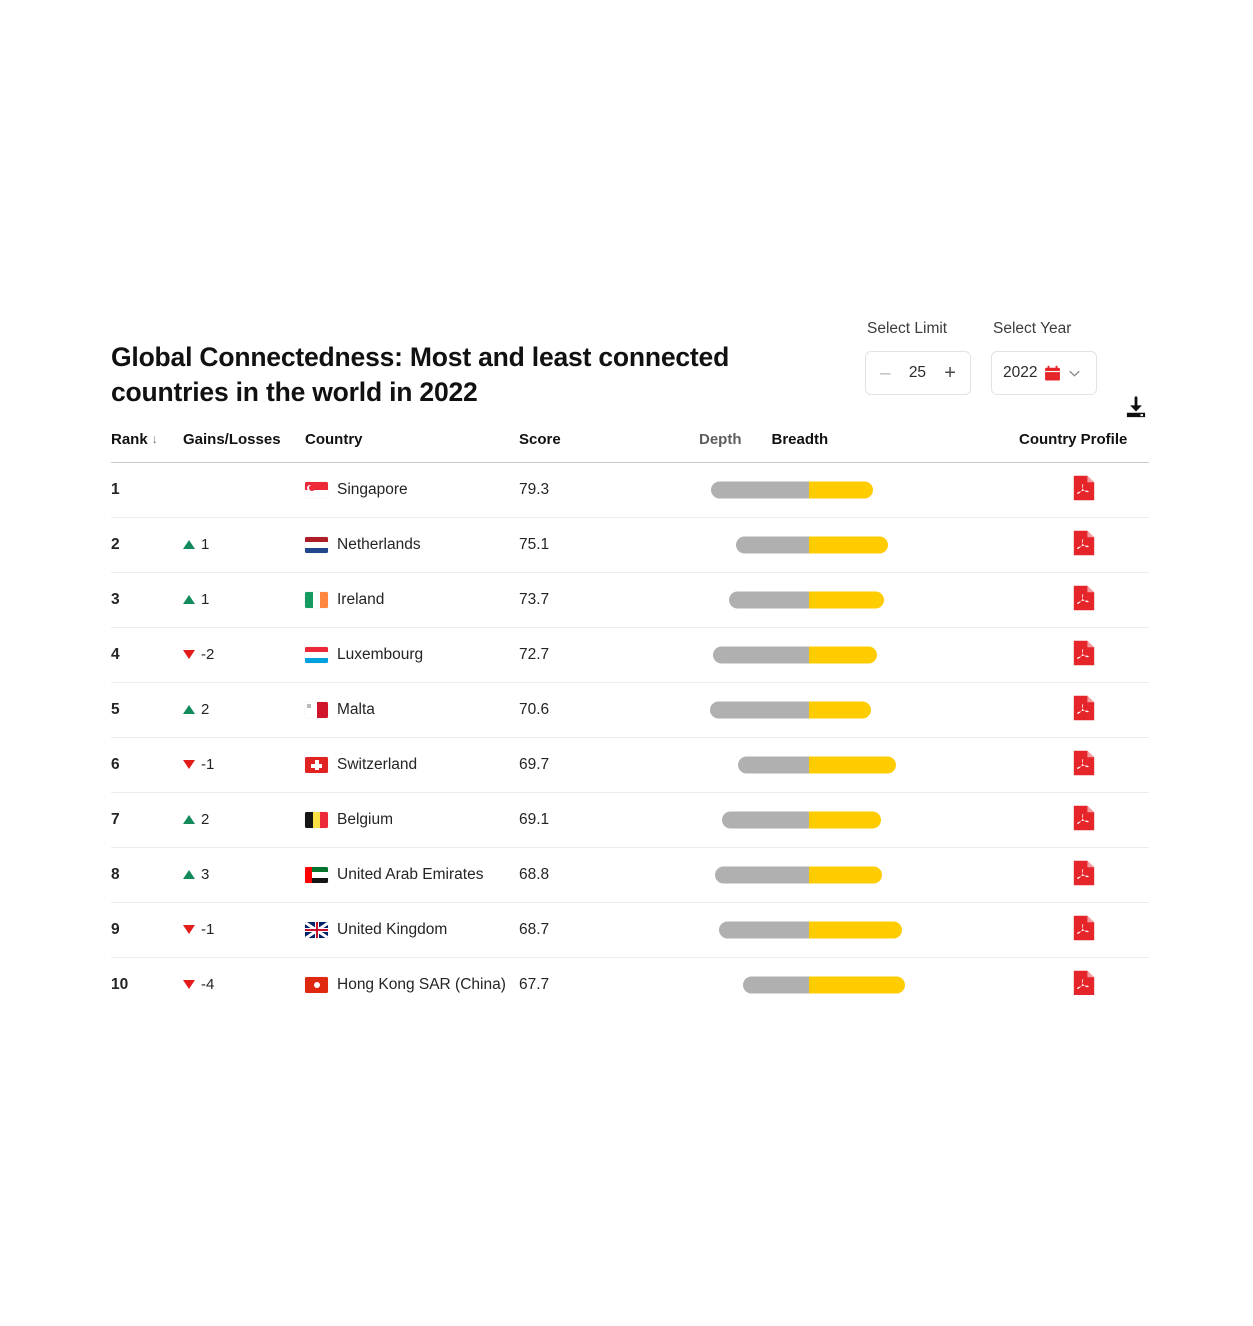 The width and height of the screenshot is (1253, 1326). Describe the element at coordinates (609, 447) in the screenshot. I see `column-header-score: Score` at that location.